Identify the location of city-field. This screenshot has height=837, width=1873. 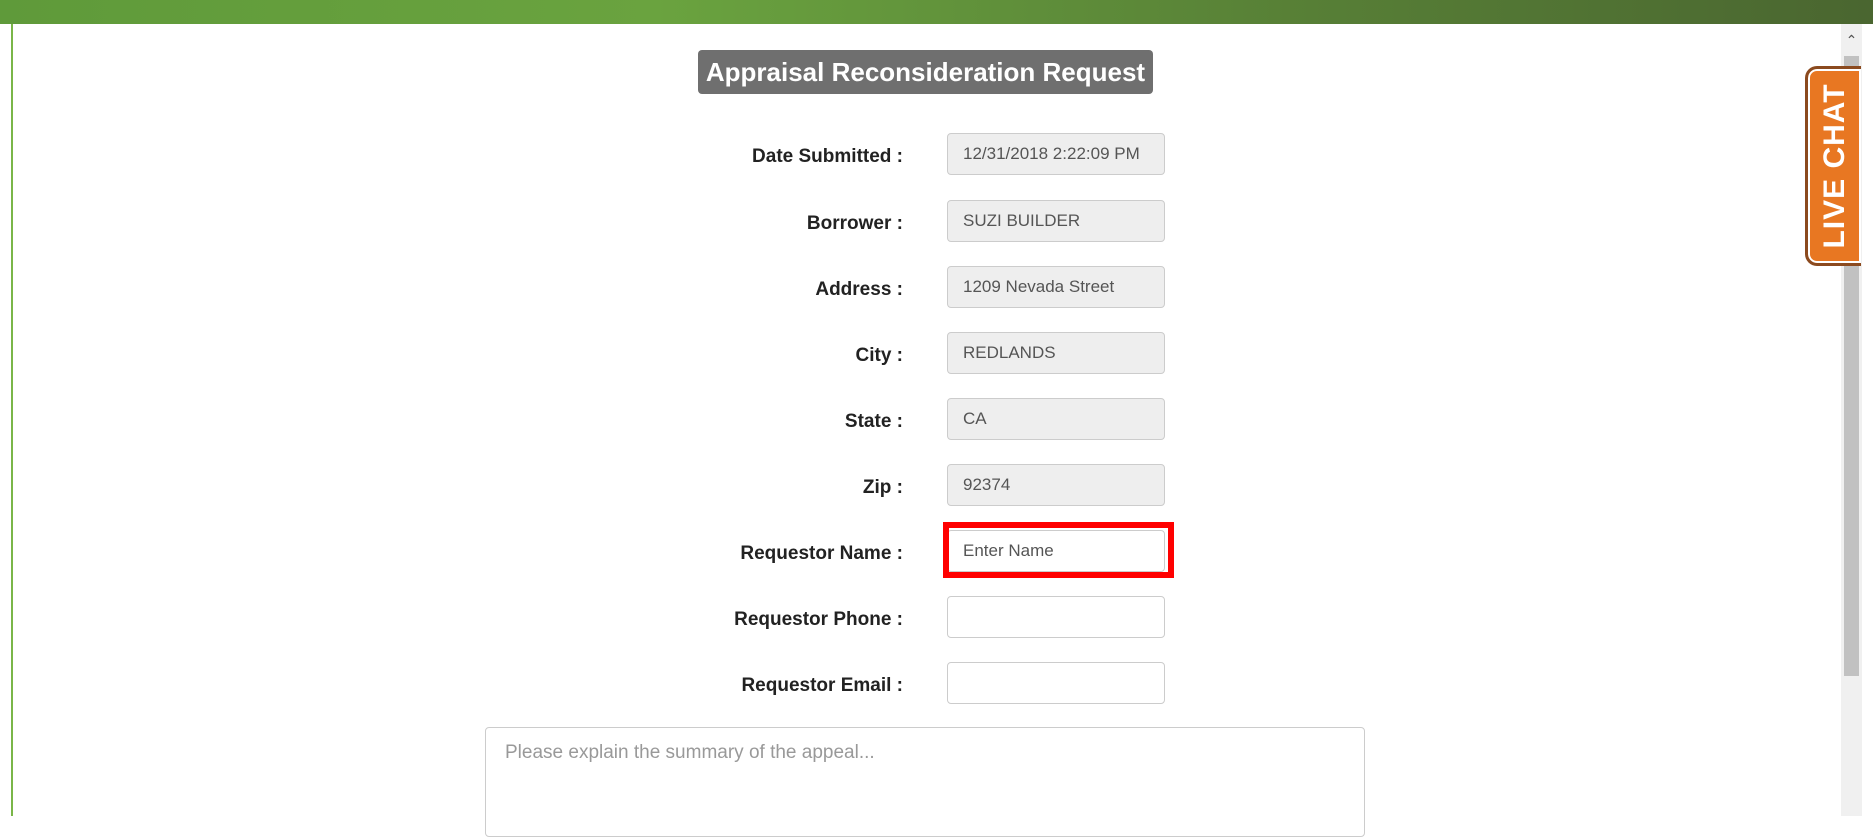
(1056, 353).